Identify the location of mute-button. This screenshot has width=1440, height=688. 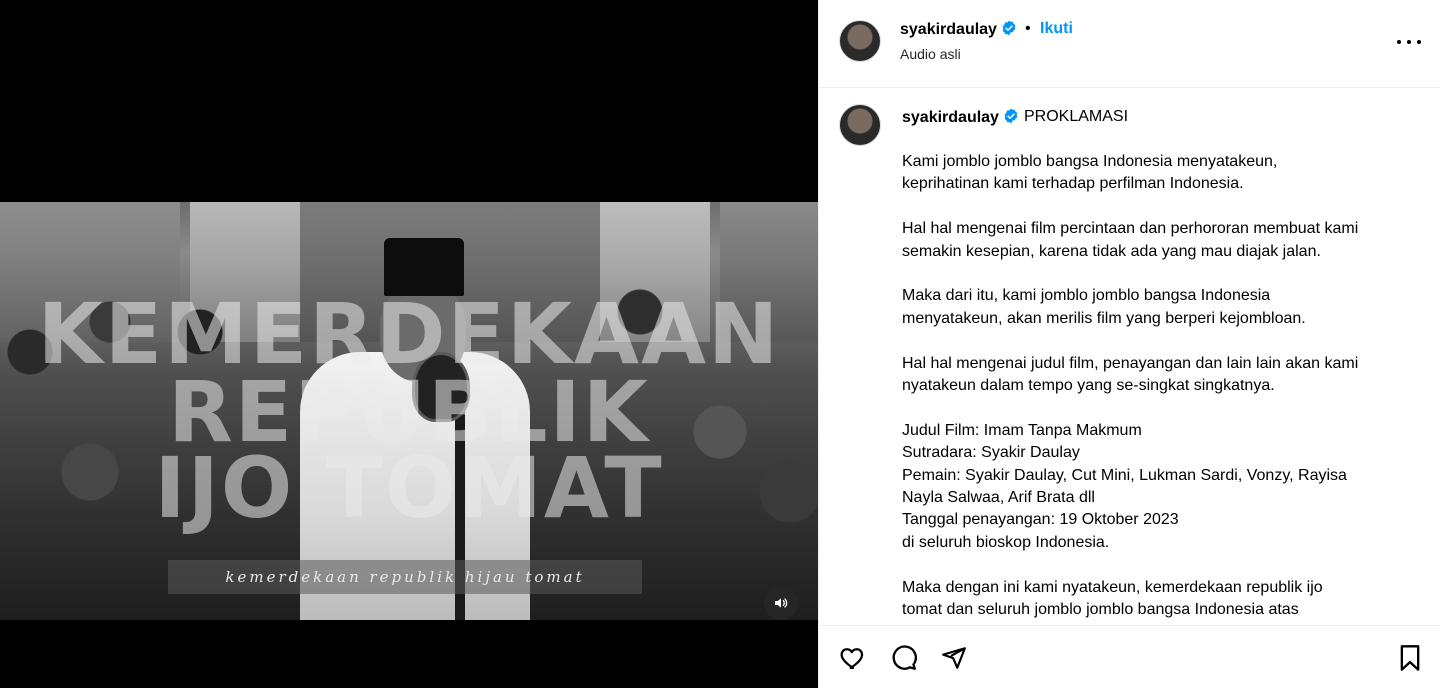
(781, 603).